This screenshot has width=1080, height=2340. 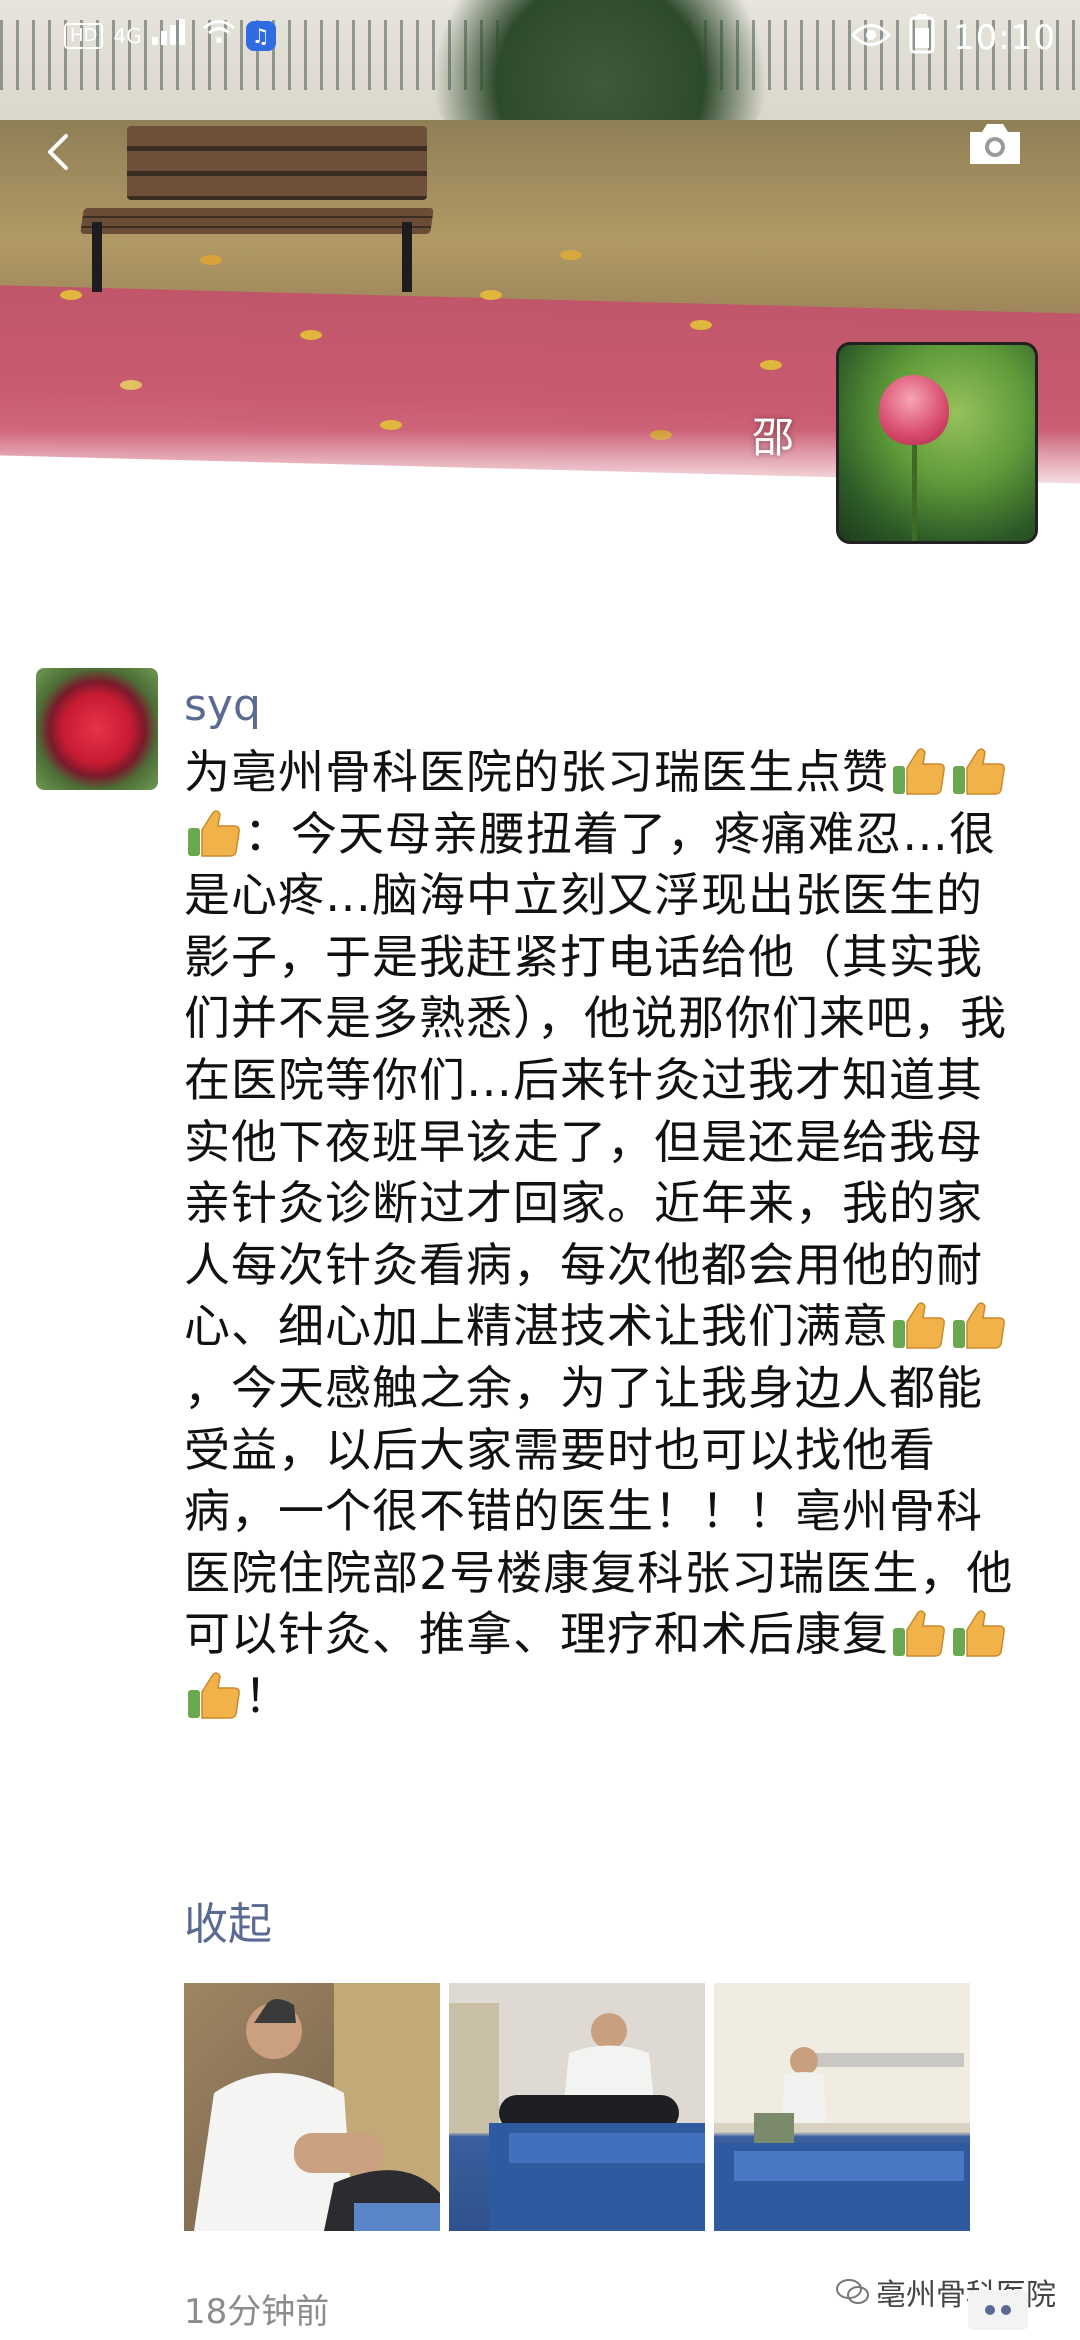 I want to click on more-actions-button, so click(x=998, y=2310).